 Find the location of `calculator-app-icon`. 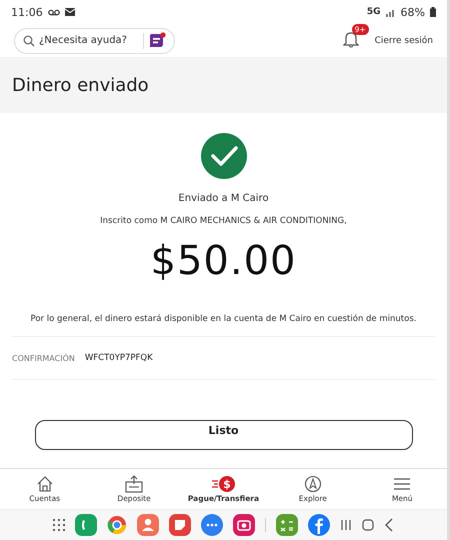

calculator-app-icon is located at coordinates (287, 525).